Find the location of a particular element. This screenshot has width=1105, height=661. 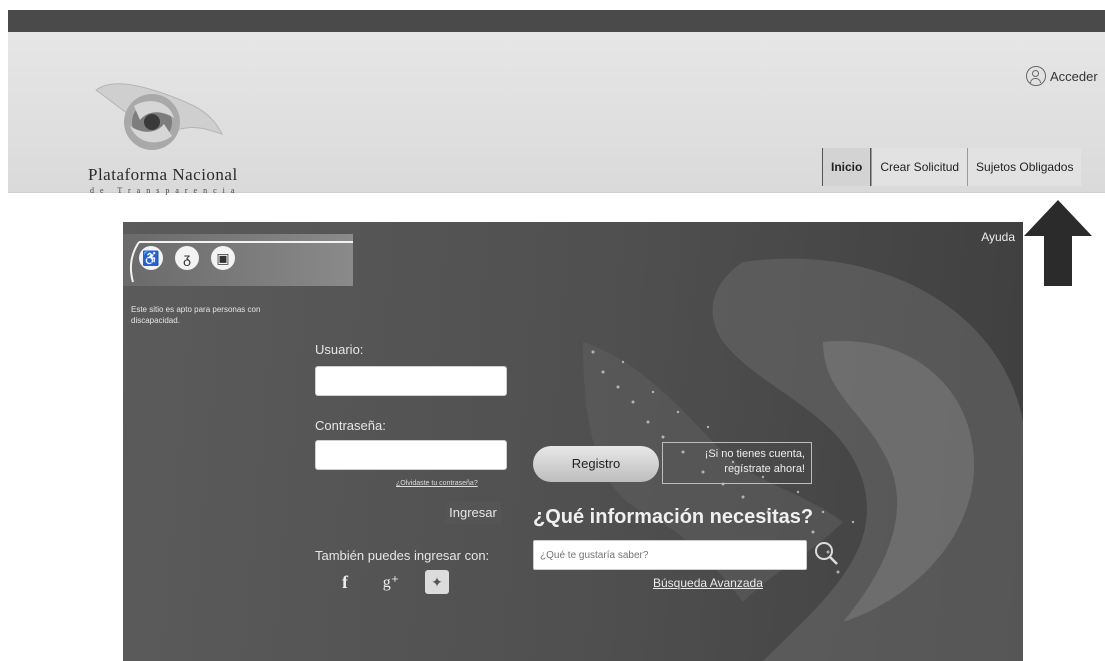

wheelchair-icon: ♿ is located at coordinates (151, 258).